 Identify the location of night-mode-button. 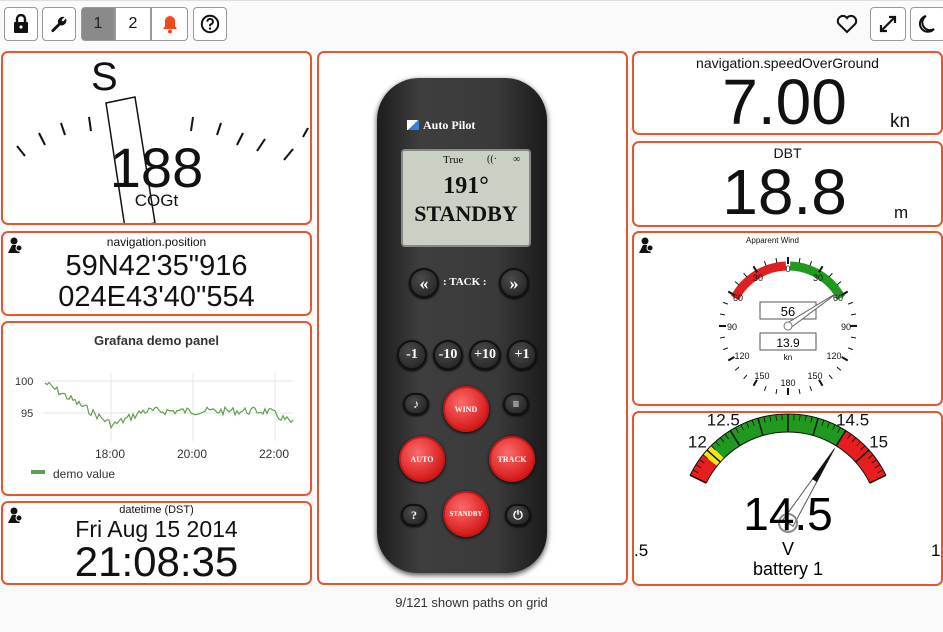
(926, 24).